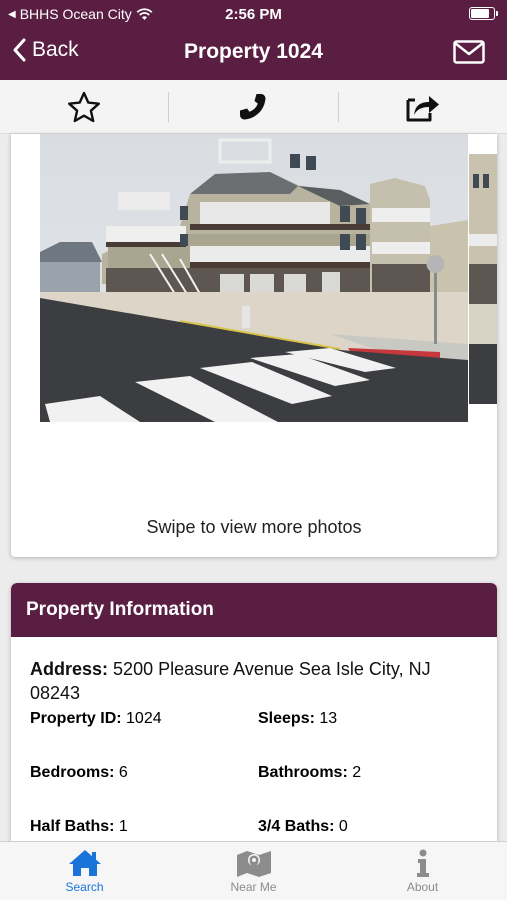  What do you see at coordinates (144, 718) in the screenshot?
I see `property-id-value: 1024` at bounding box center [144, 718].